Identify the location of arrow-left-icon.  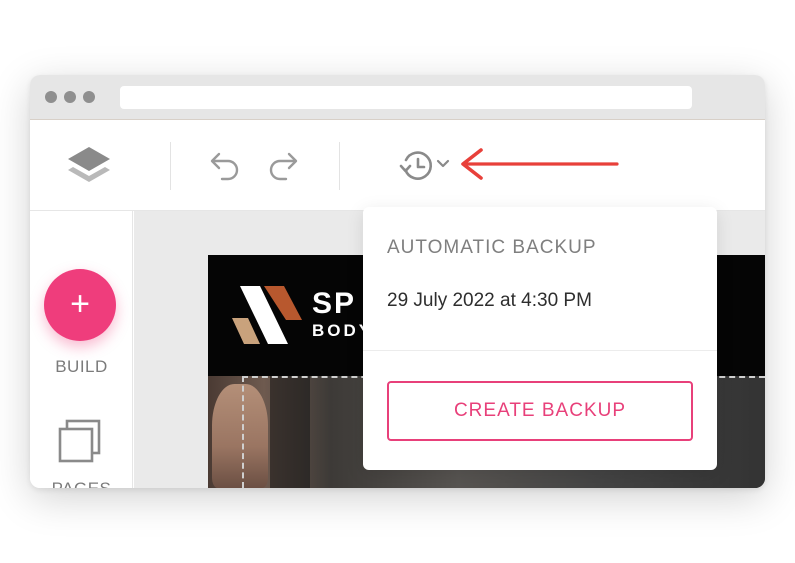
(540, 164).